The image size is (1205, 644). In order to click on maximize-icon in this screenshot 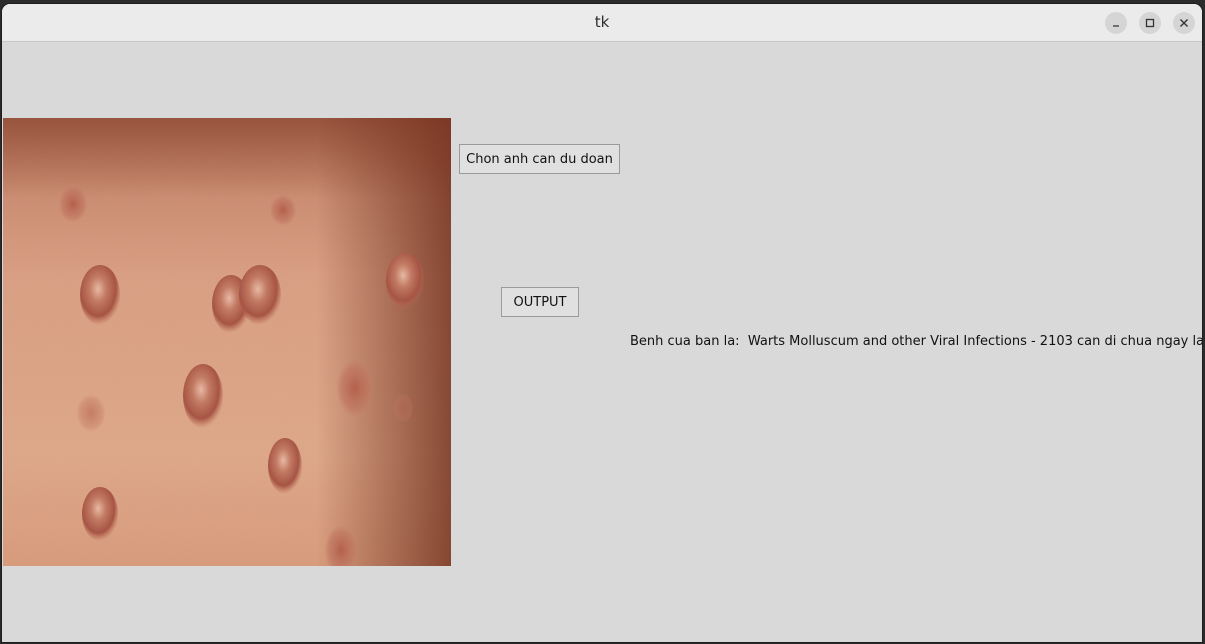, I will do `click(1150, 23)`.